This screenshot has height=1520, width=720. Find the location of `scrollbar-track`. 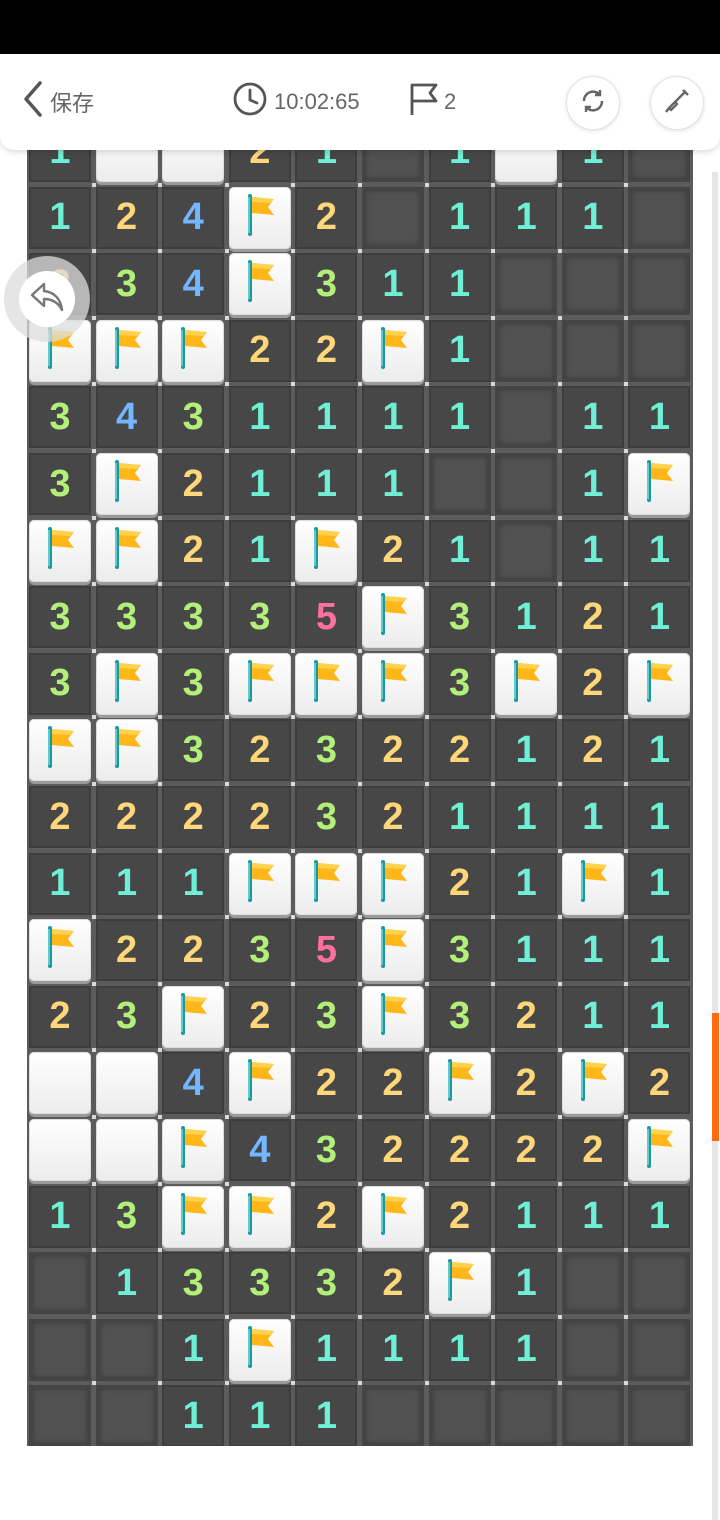

scrollbar-track is located at coordinates (715, 846).